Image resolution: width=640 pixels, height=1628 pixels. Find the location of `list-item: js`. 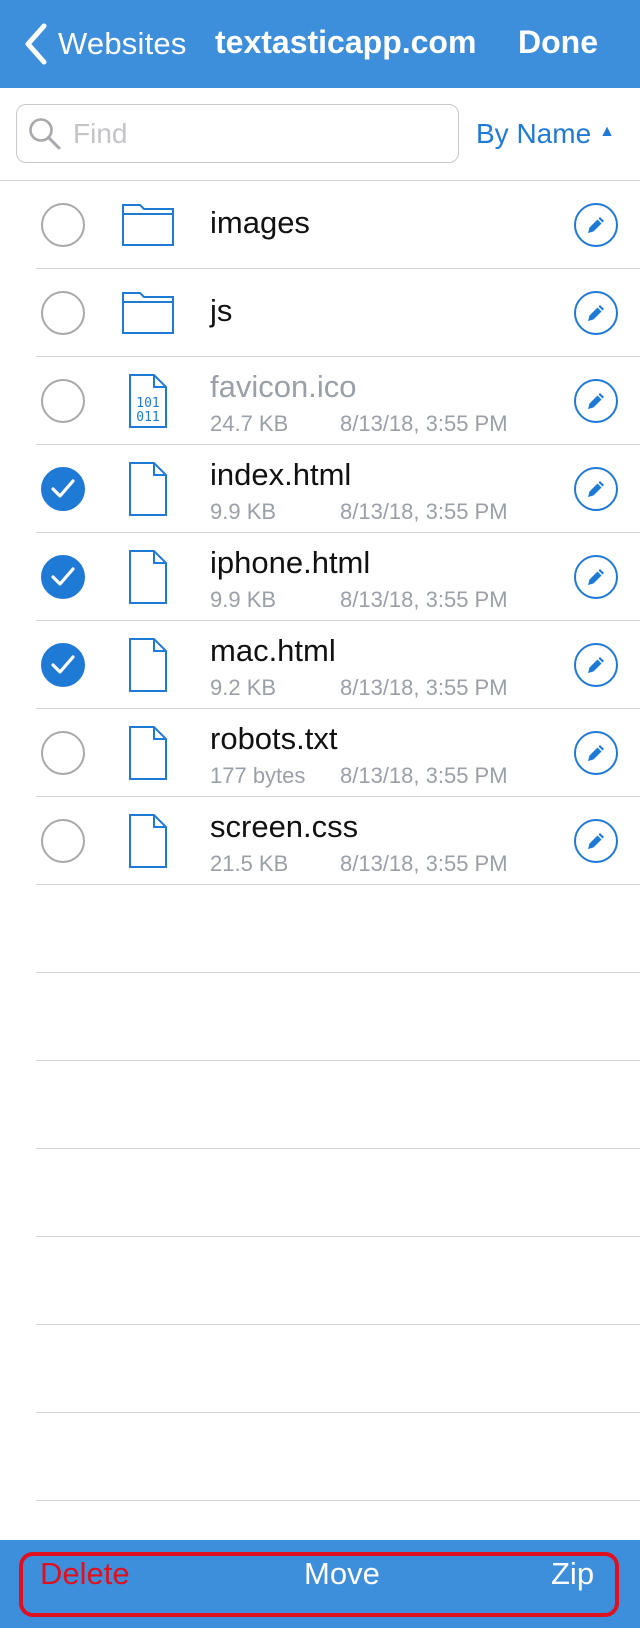

list-item: js is located at coordinates (320, 313).